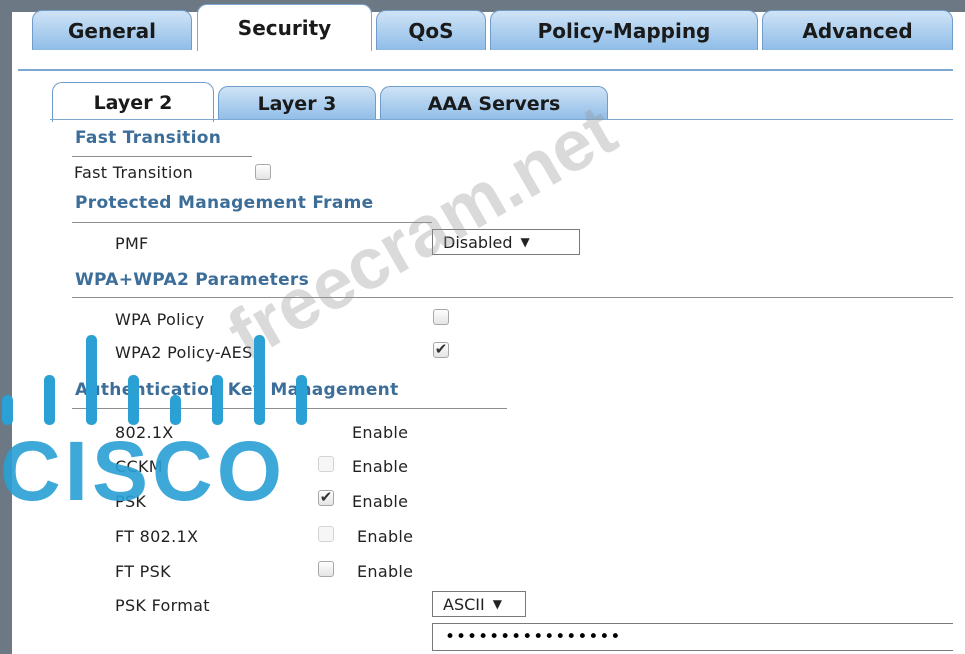 This screenshot has width=965, height=654. I want to click on cisco-logo: CISCO, so click(155, 426).